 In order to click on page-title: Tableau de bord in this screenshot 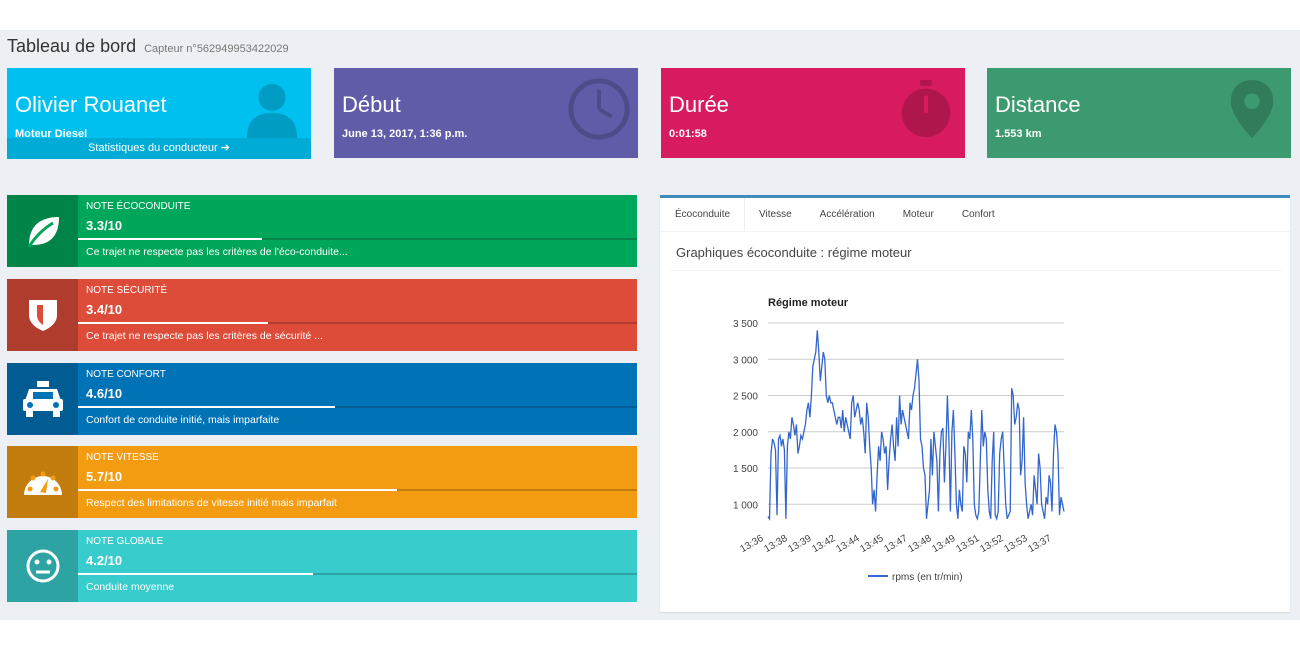, I will do `click(72, 46)`.